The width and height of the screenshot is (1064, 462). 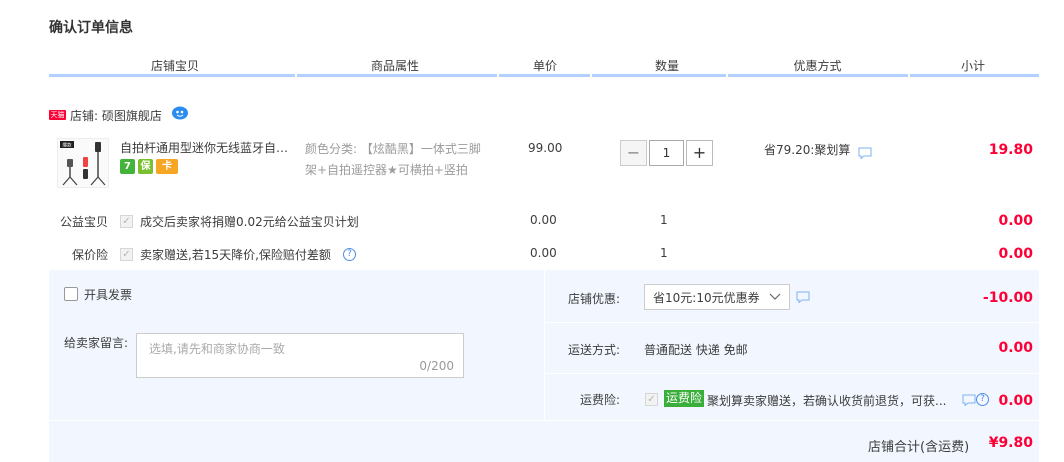 What do you see at coordinates (235, 255) in the screenshot?
I see `price-protect-text: 卖家赠送,若15天降价,保险赔付差额` at bounding box center [235, 255].